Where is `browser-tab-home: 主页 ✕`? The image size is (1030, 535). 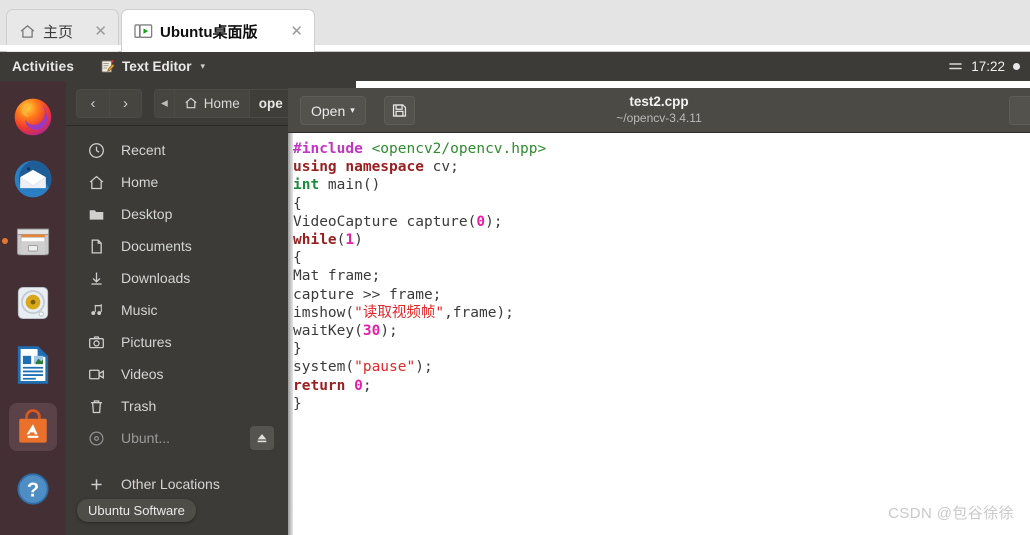 browser-tab-home: 主页 ✕ is located at coordinates (62, 30).